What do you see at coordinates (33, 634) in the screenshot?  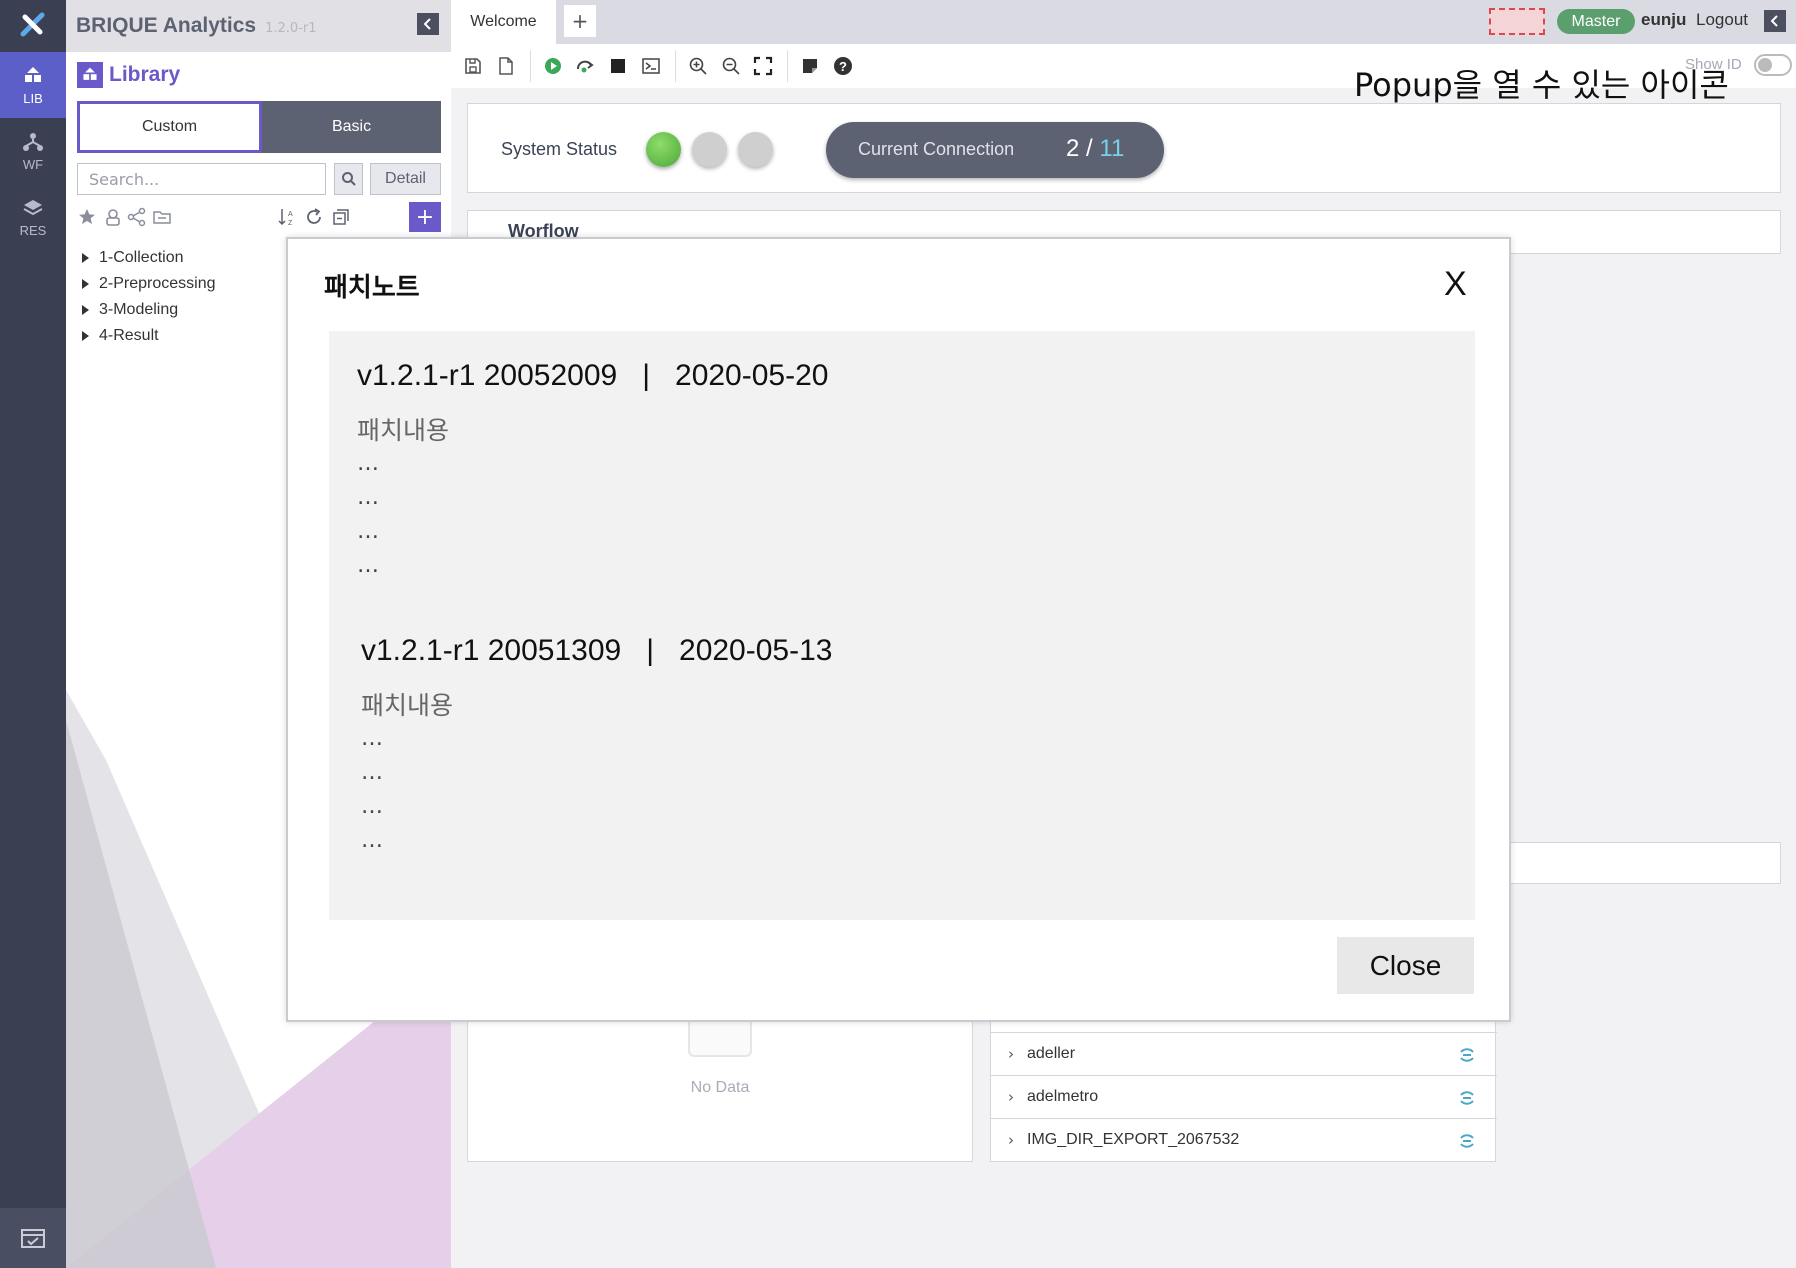 I see `icon-rail: LIB WF RES` at bounding box center [33, 634].